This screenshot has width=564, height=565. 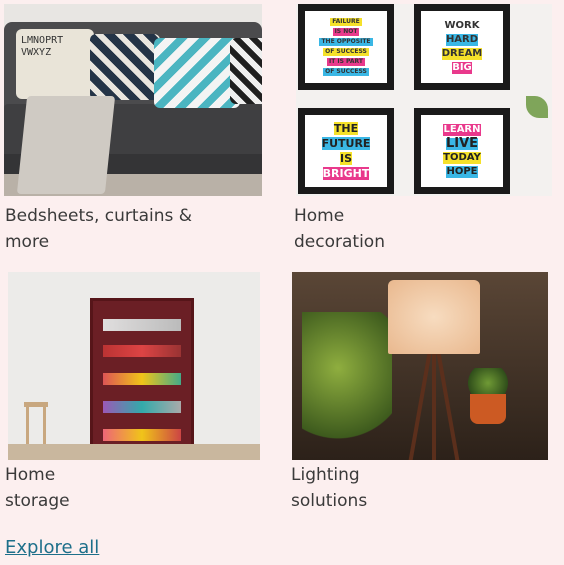 What do you see at coordinates (36, 424) in the screenshot?
I see `stool` at bounding box center [36, 424].